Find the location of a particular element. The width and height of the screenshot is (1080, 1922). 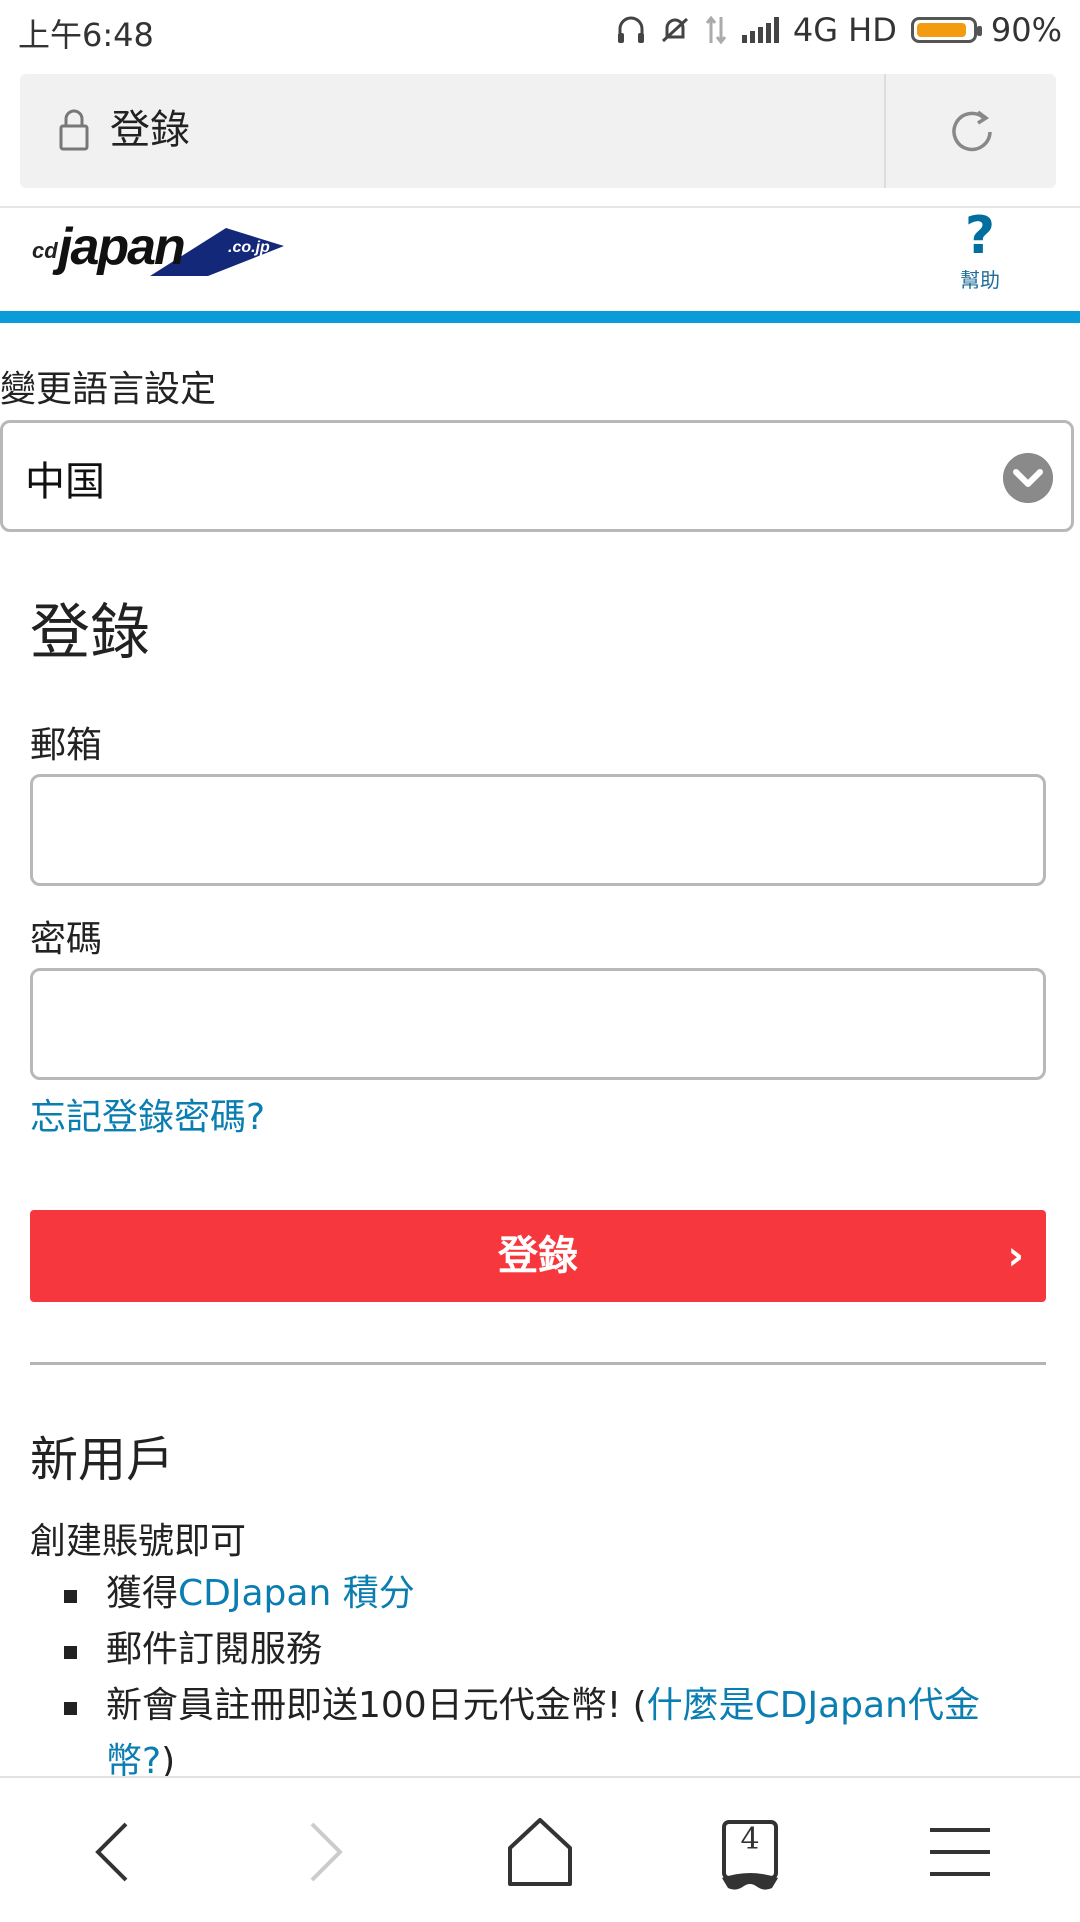

battery-percent: 90% is located at coordinates (1026, 30).